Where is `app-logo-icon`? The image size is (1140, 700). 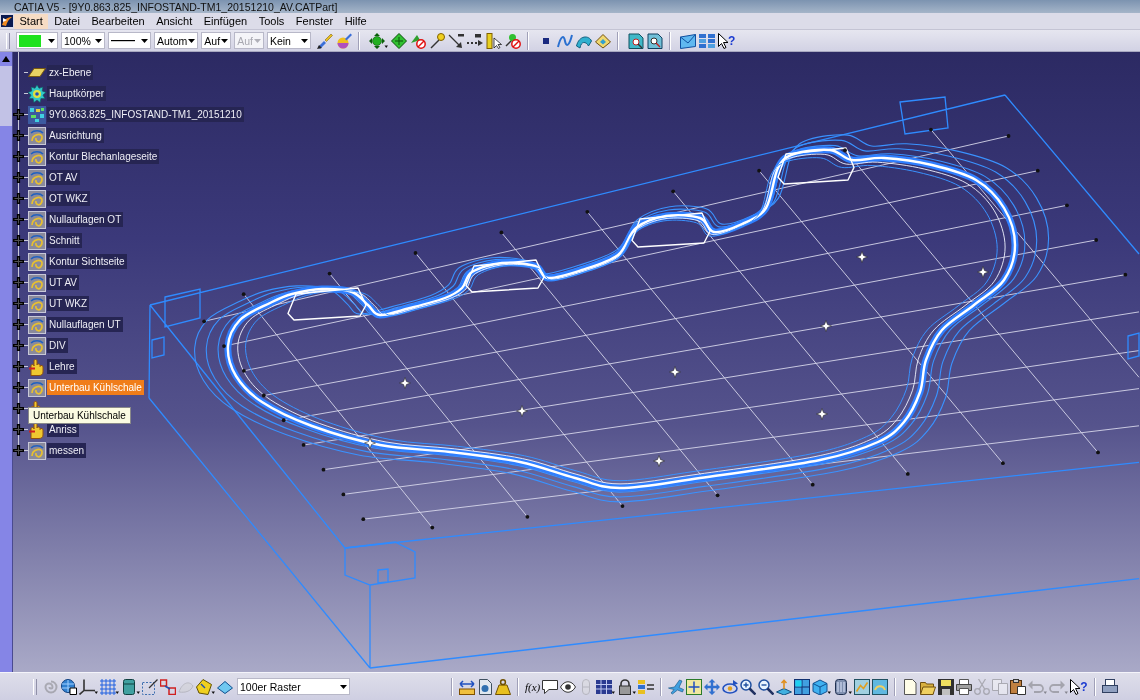 app-logo-icon is located at coordinates (7, 21).